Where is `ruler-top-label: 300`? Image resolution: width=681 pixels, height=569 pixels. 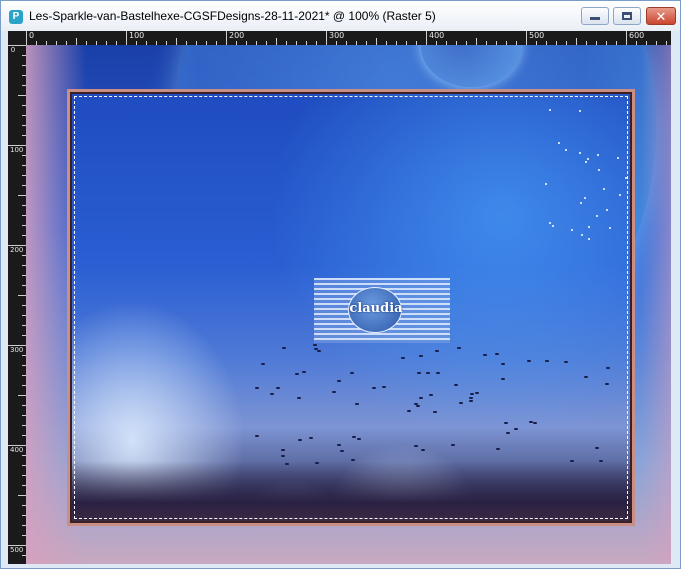
ruler-top-label: 300 is located at coordinates (337, 35).